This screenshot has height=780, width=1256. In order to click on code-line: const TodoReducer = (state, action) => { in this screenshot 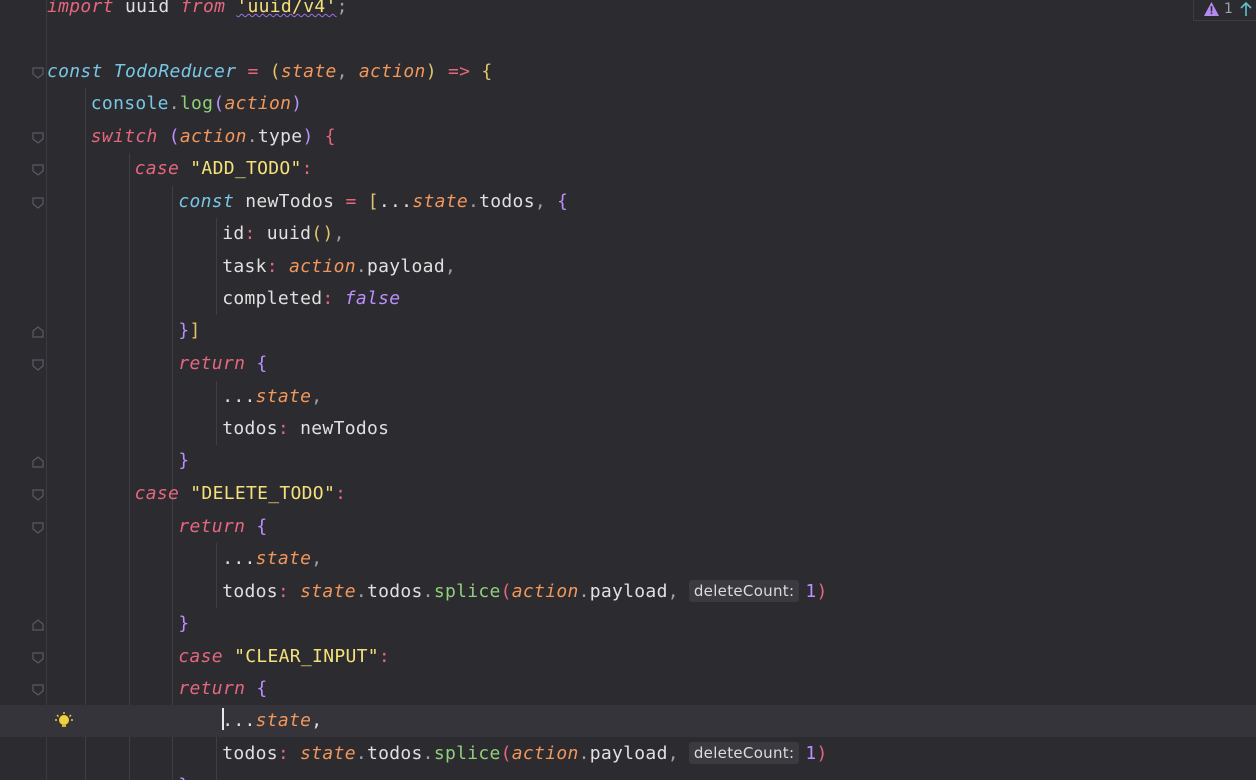, I will do `click(628, 72)`.